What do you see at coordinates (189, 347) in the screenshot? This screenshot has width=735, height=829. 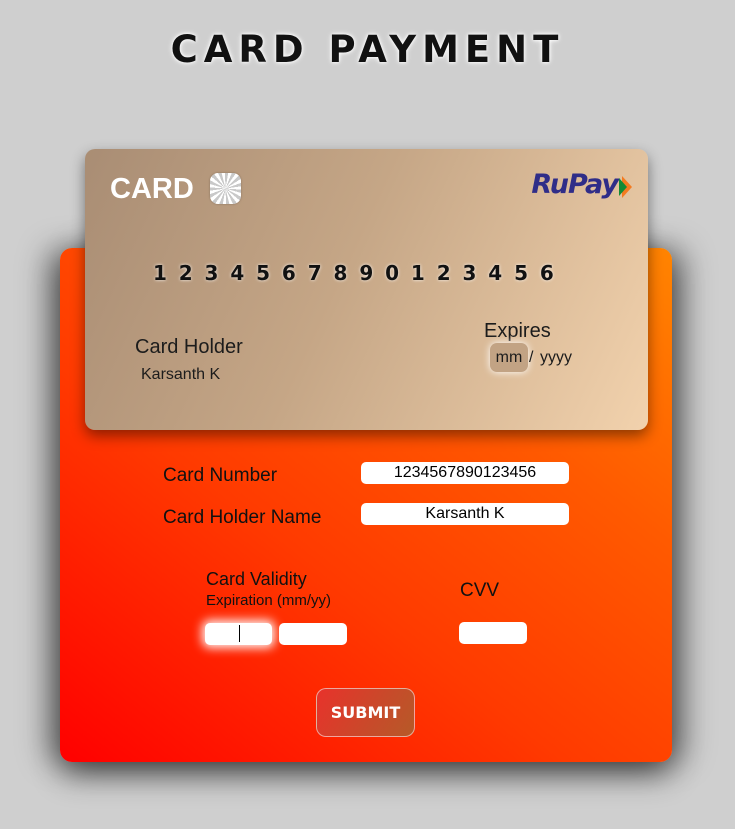 I see `card-holder-title: Card Holder` at bounding box center [189, 347].